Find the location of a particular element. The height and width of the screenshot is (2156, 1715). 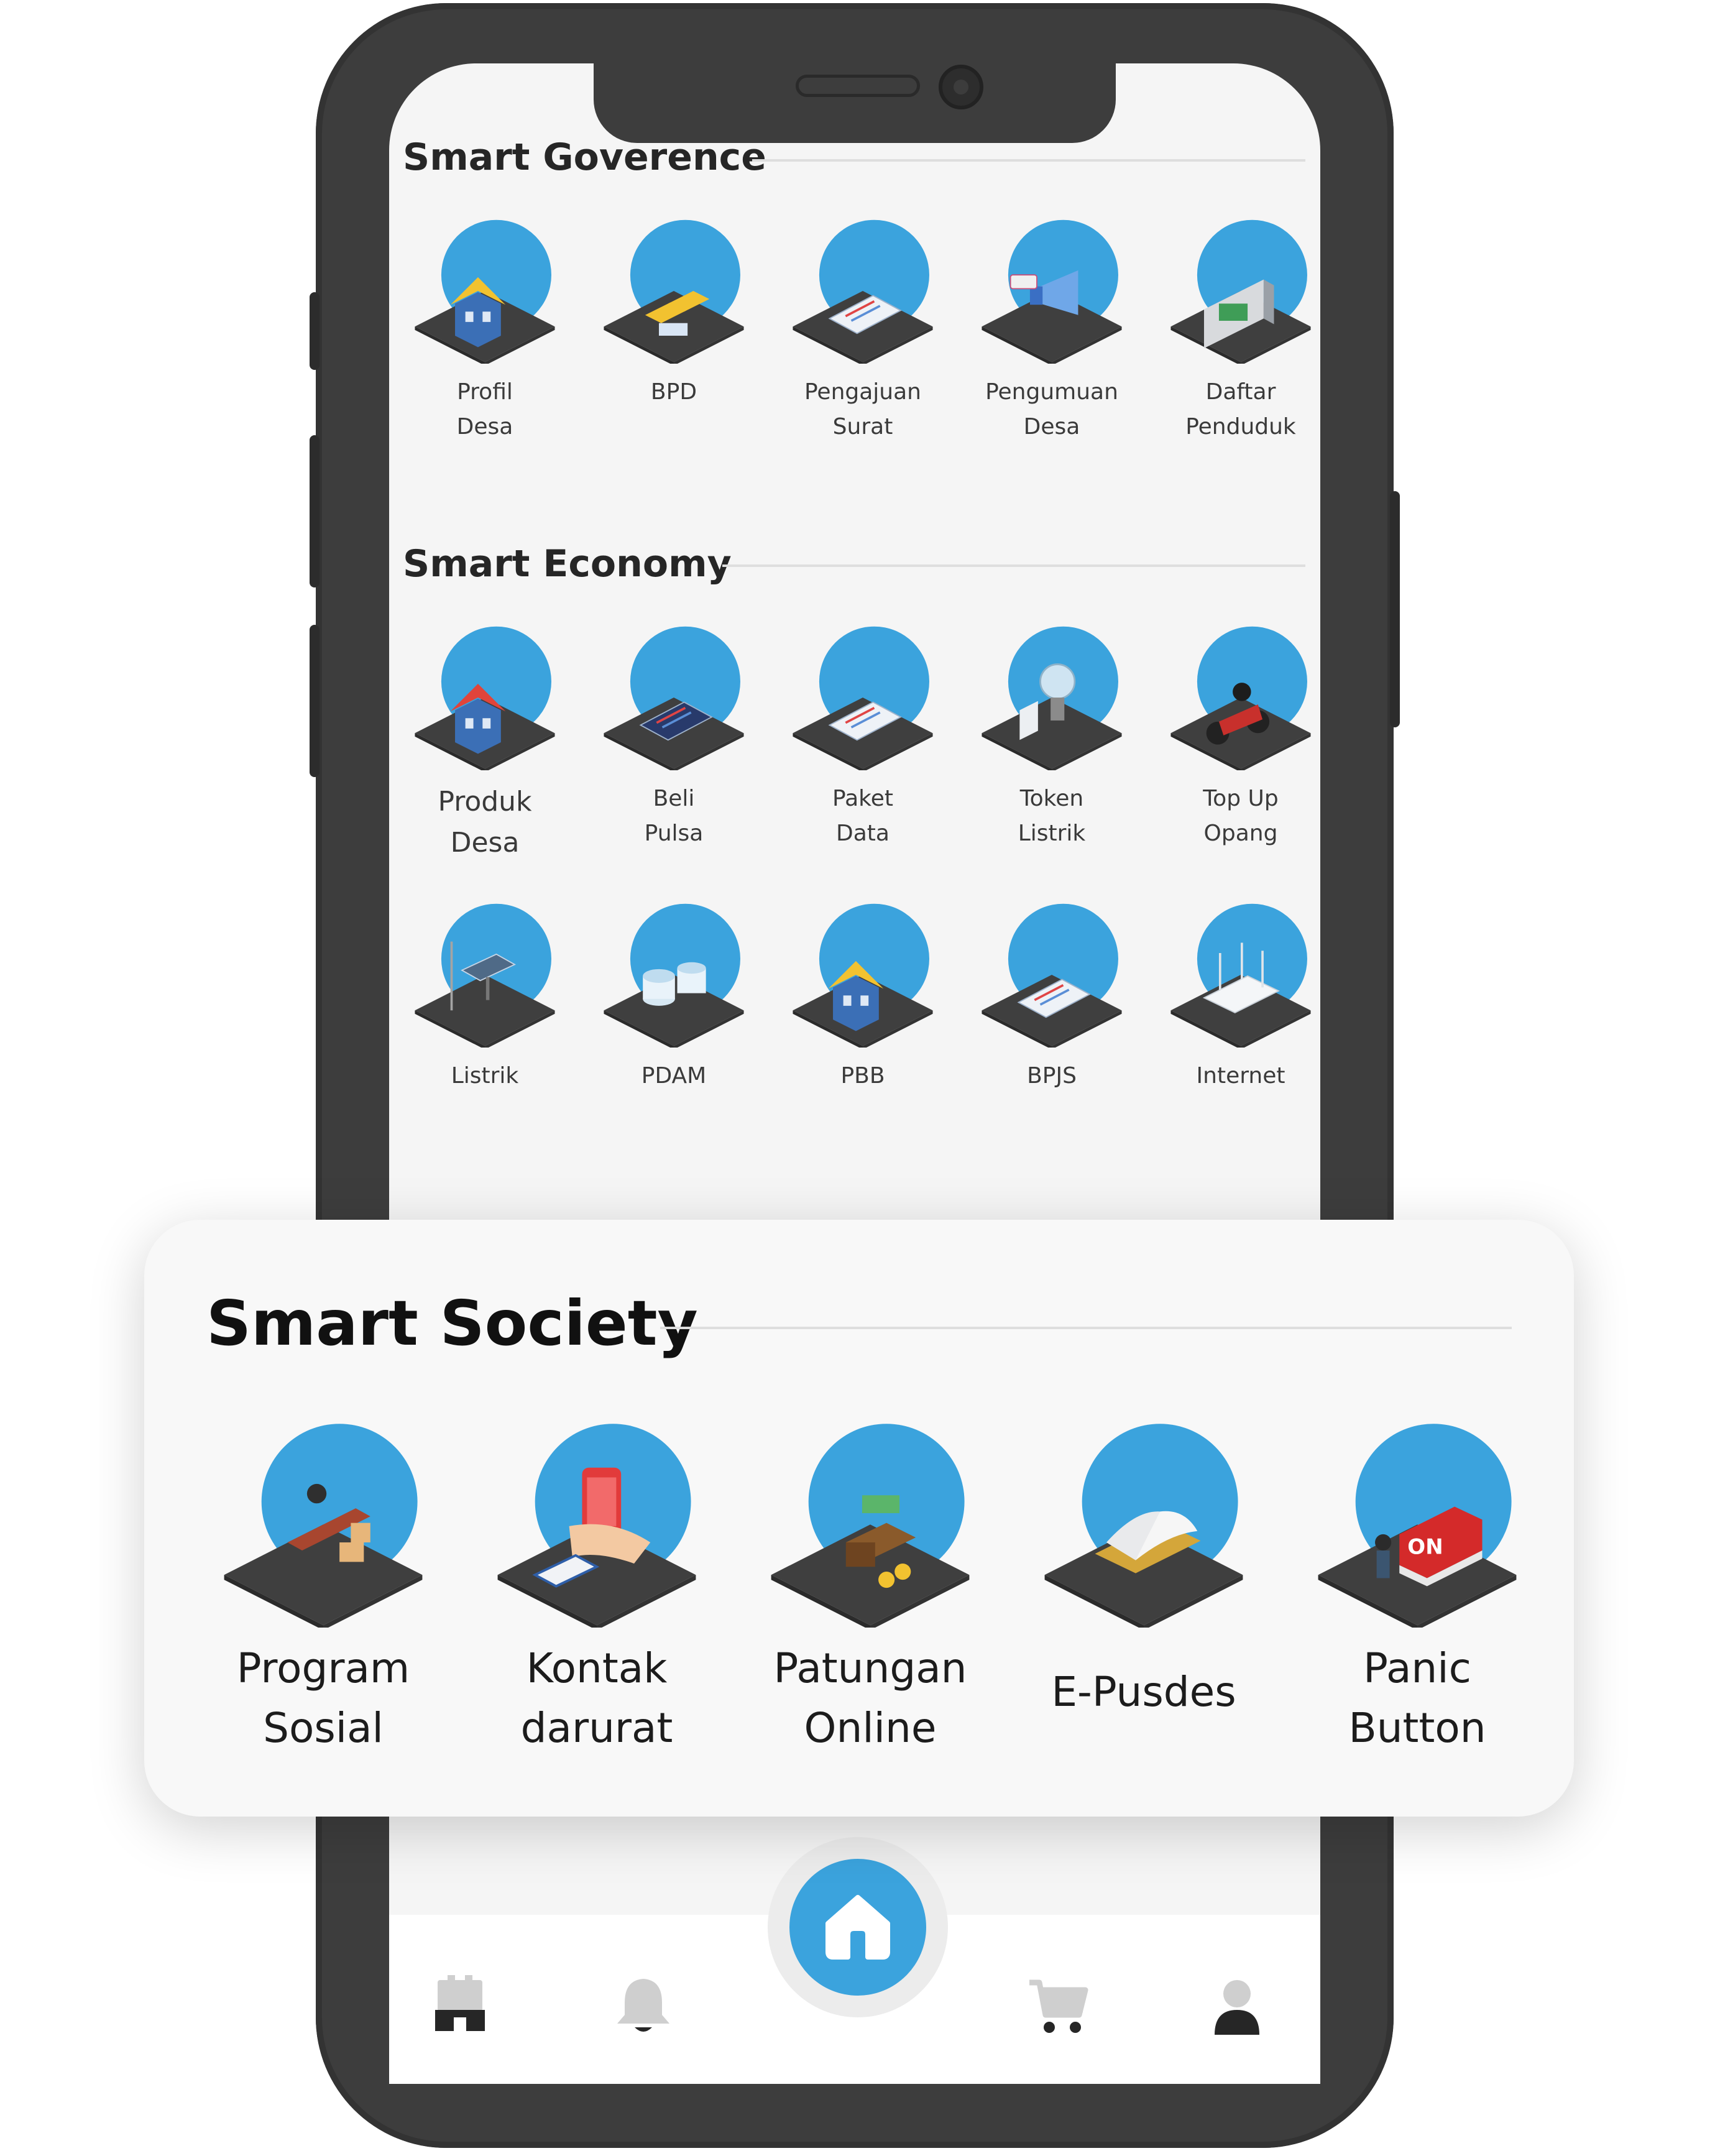

home-icon is located at coordinates (857, 1928).